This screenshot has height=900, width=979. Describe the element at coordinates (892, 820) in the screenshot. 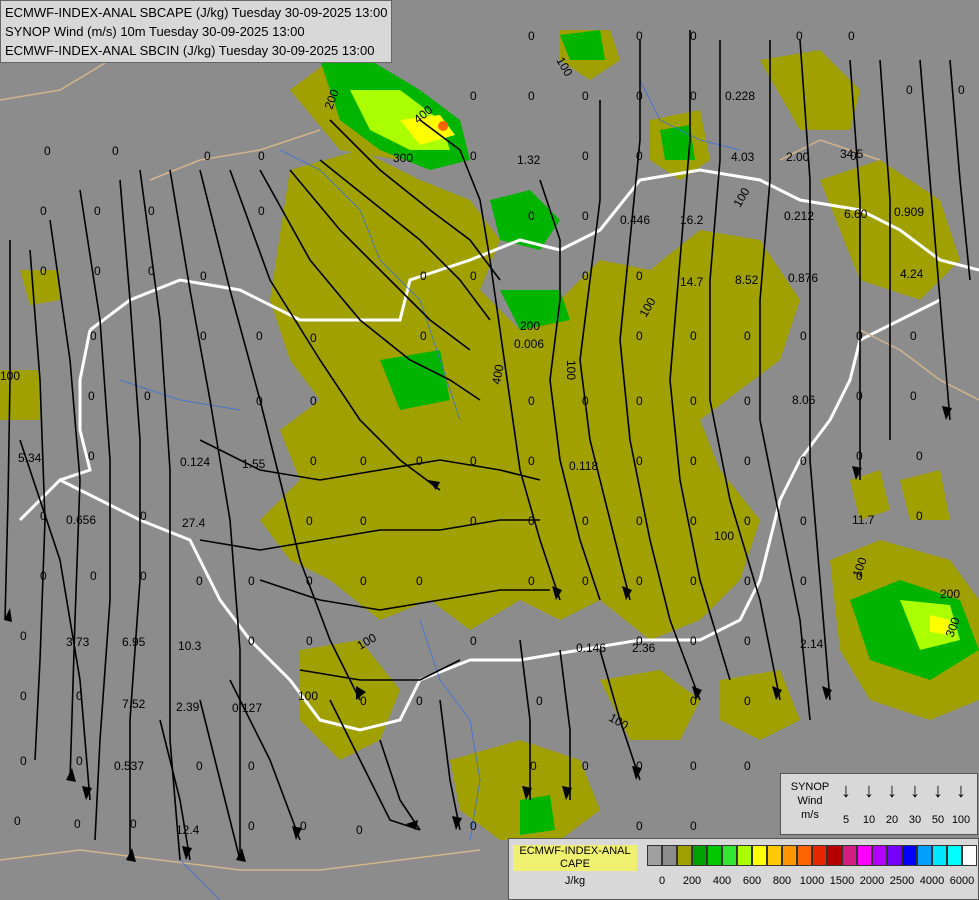

I see `wind-legend-value: 20` at that location.